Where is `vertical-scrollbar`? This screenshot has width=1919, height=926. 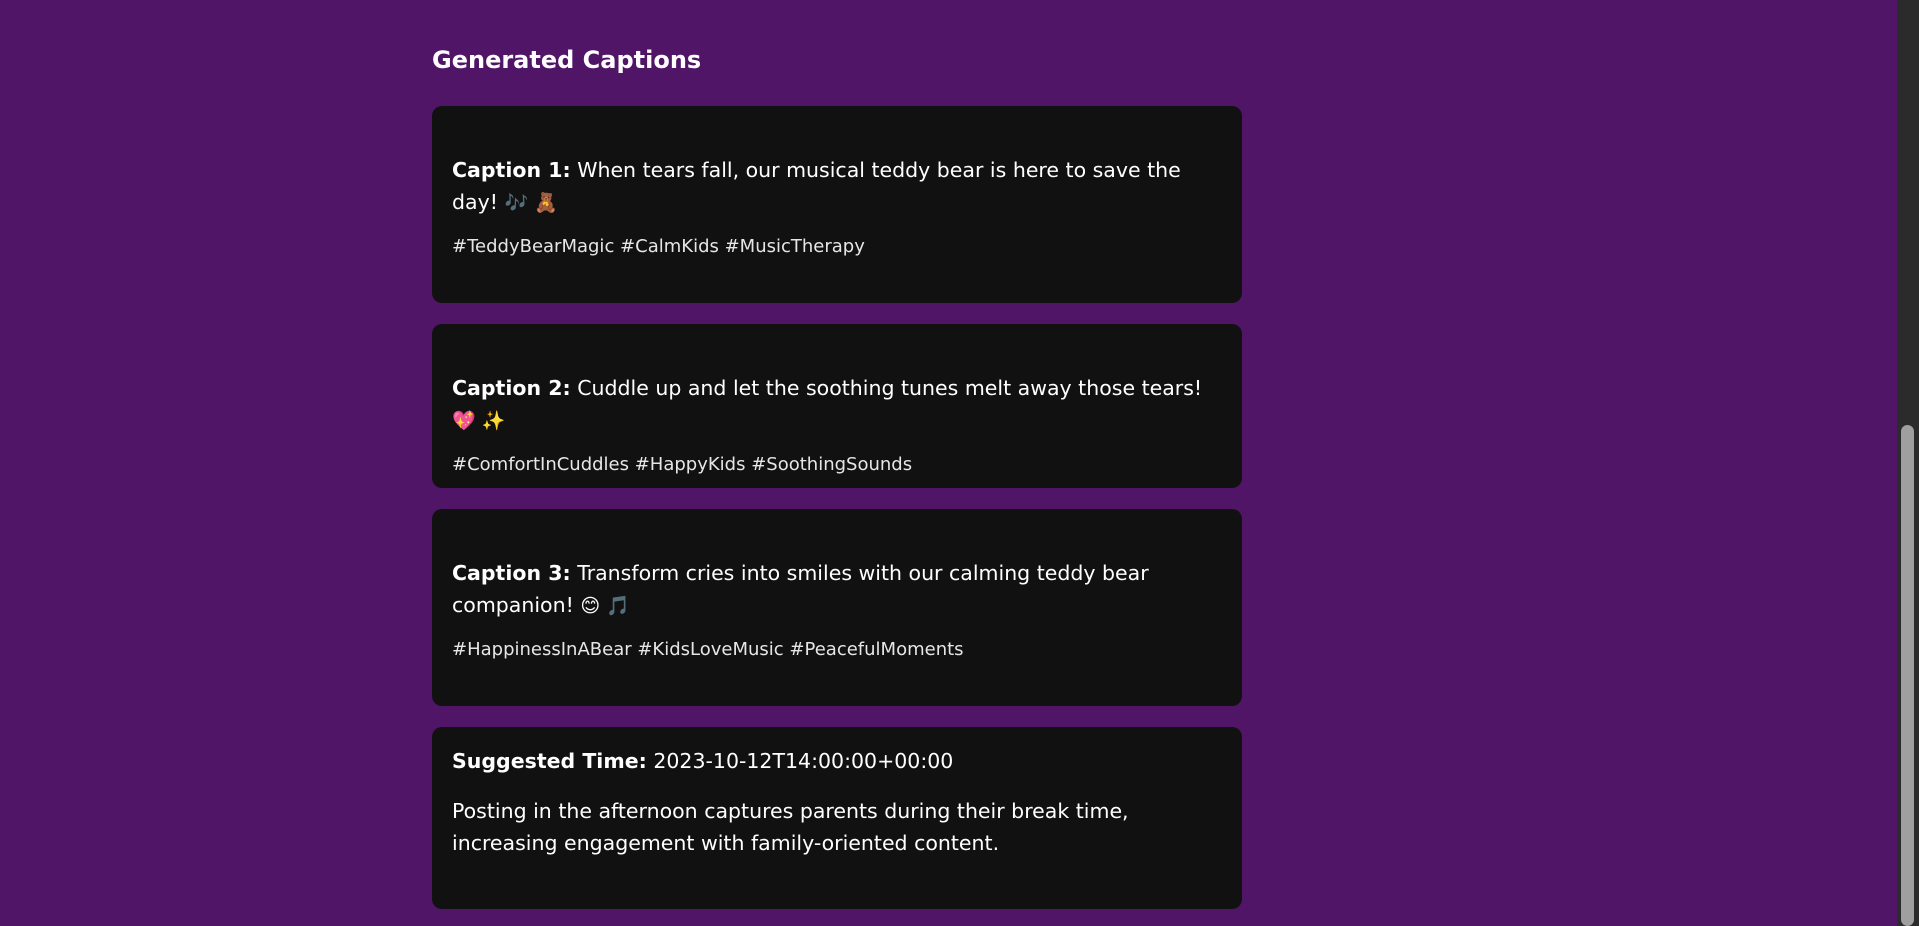 vertical-scrollbar is located at coordinates (1908, 463).